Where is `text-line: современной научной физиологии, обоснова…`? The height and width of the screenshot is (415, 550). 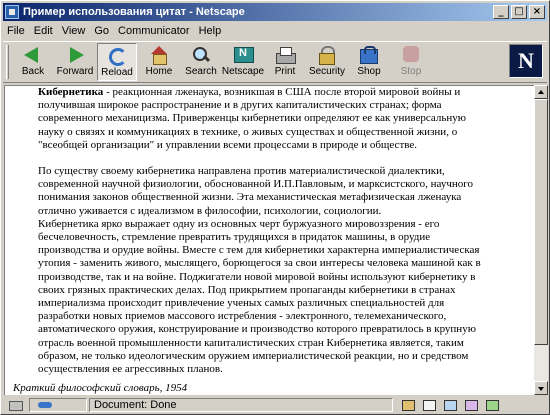
text-line: современной научной физиологии, обоснова… is located at coordinates (255, 184).